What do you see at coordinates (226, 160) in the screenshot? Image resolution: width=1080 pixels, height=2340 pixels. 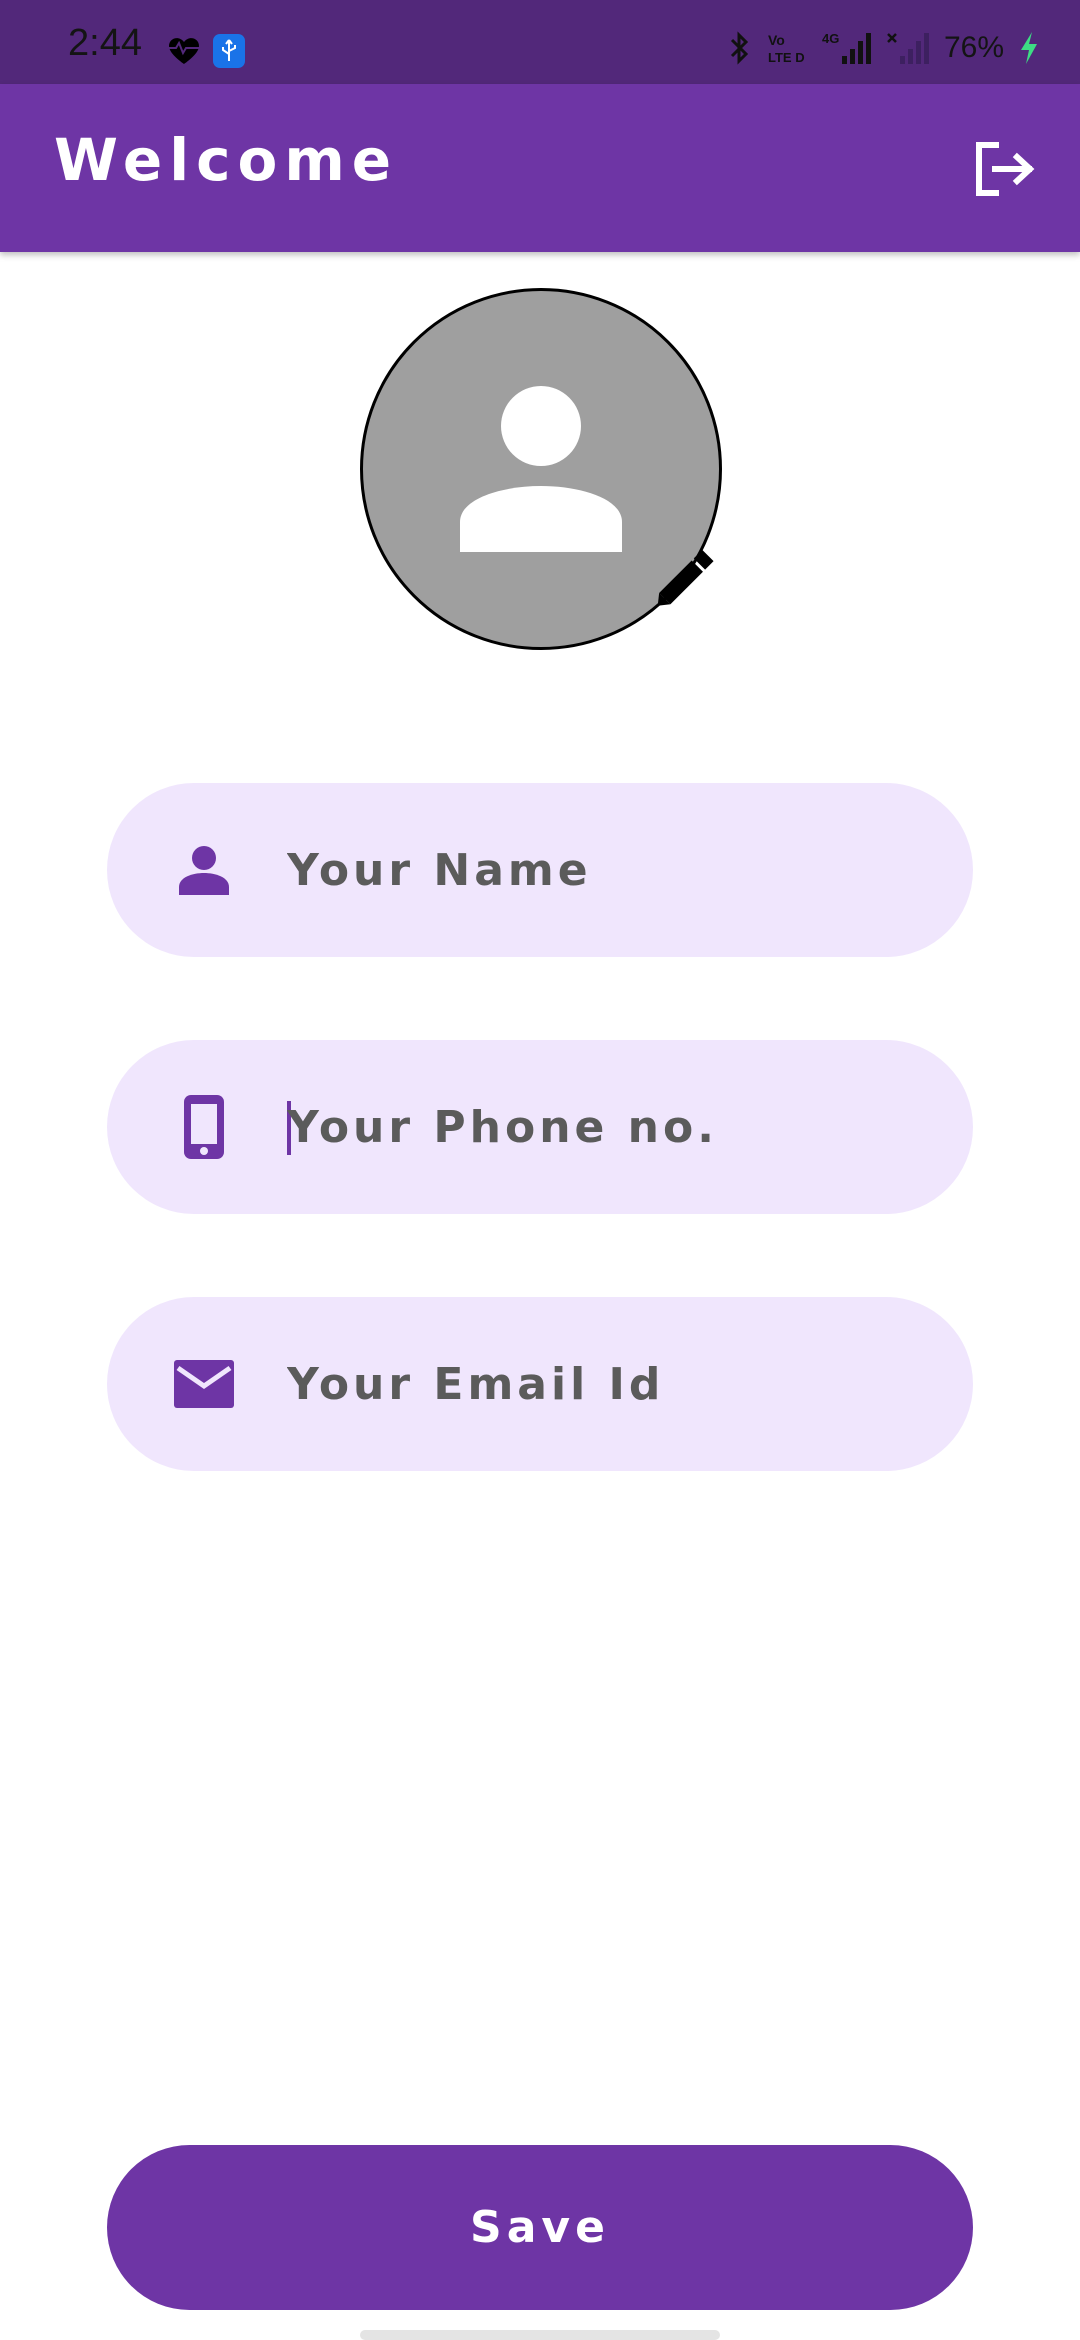 I see `page-title: Welcome` at bounding box center [226, 160].